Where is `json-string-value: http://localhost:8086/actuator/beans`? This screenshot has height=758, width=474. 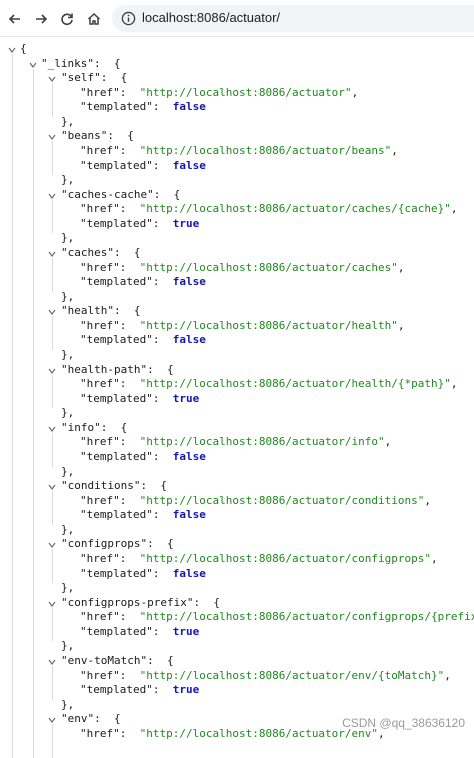 json-string-value: http://localhost:8086/actuator/beans is located at coordinates (265, 150).